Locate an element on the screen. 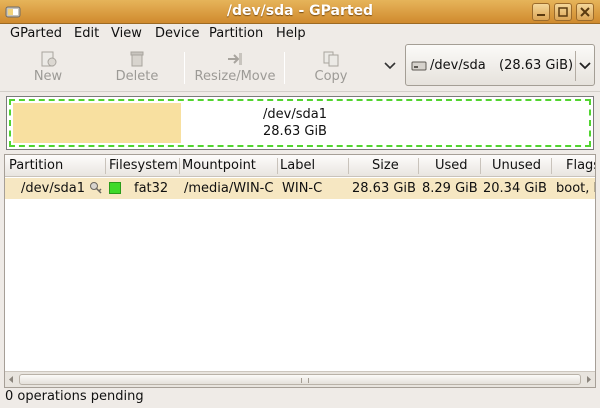  delete-button: Delete is located at coordinates (137, 67).